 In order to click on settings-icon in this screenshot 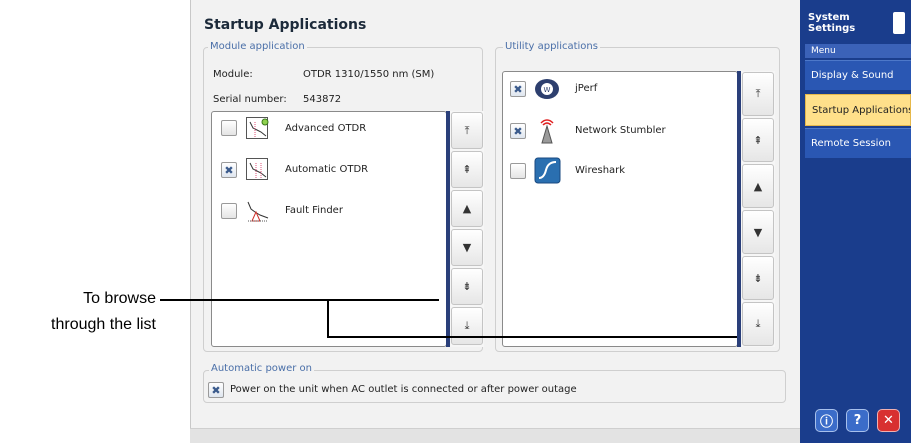, I will do `click(899, 23)`.